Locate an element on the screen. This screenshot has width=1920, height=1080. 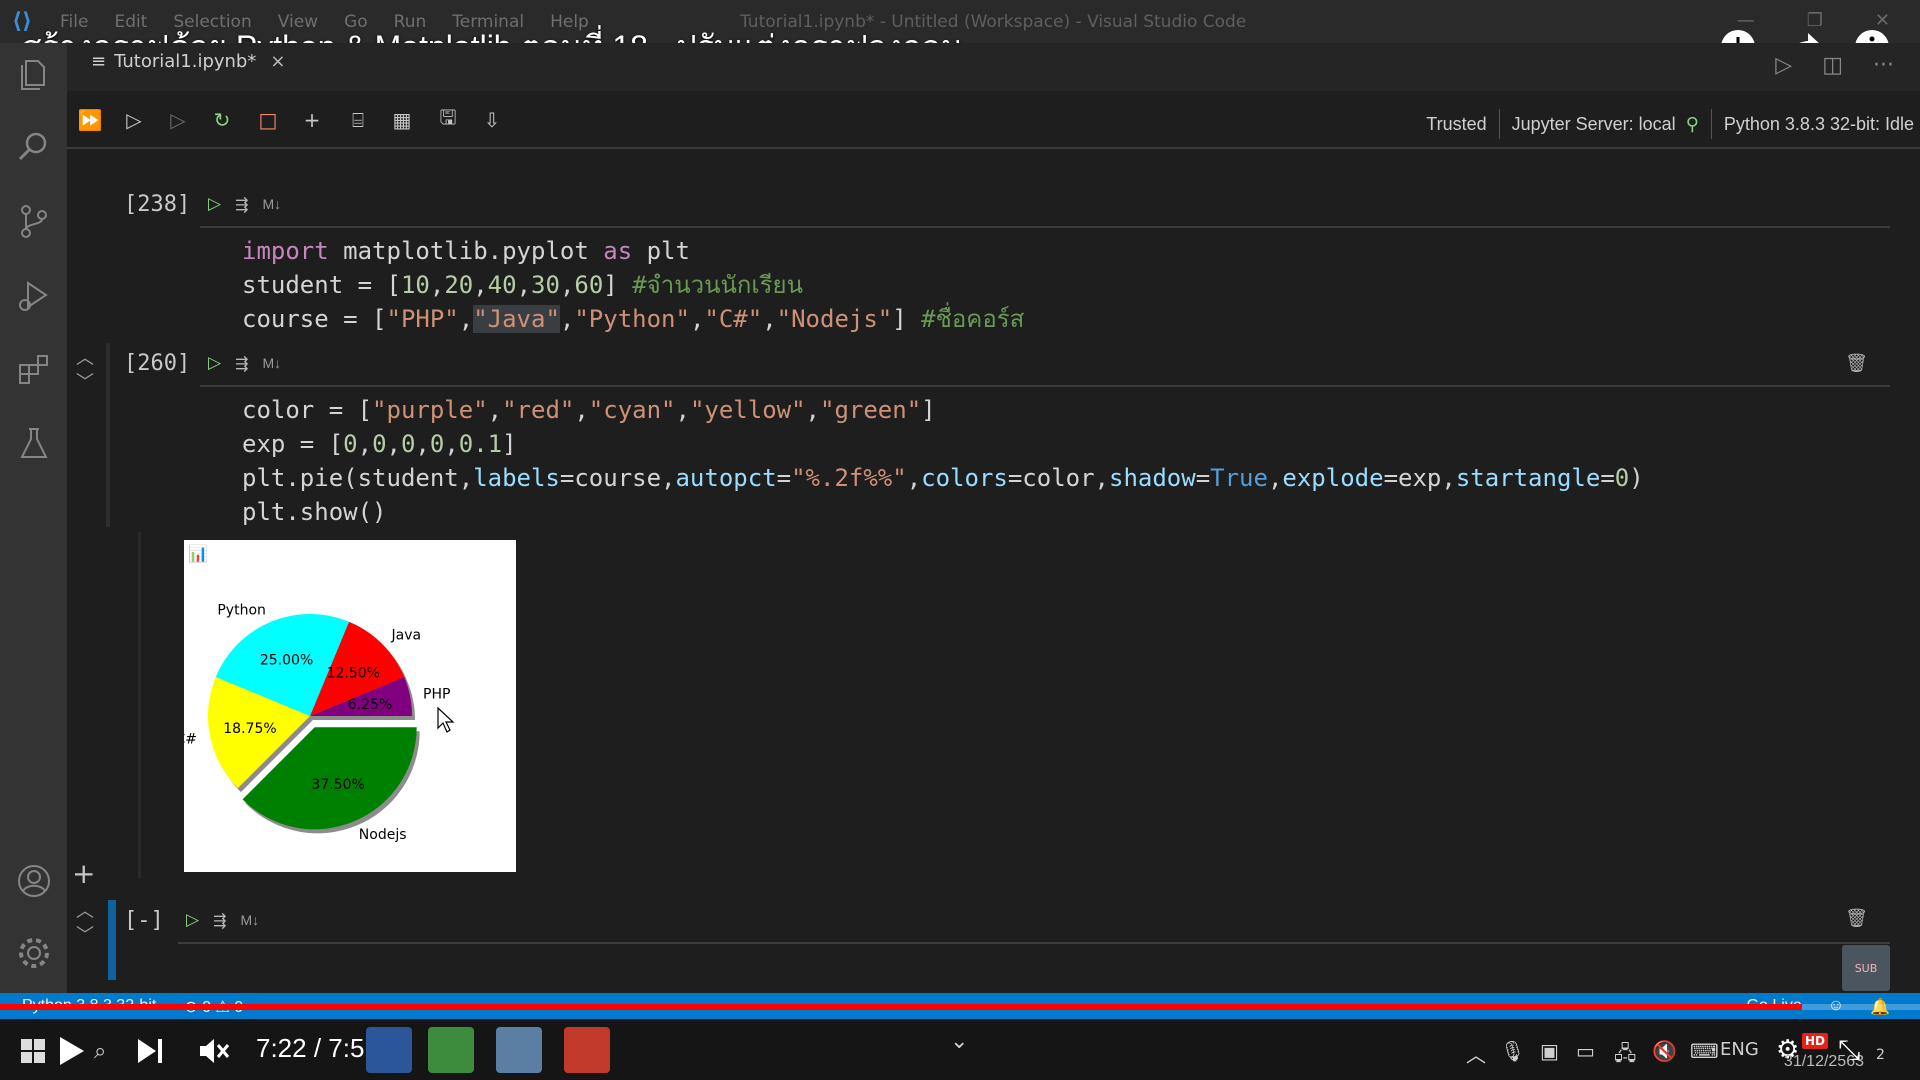
code-line: plt.show() is located at coordinates (943, 512).